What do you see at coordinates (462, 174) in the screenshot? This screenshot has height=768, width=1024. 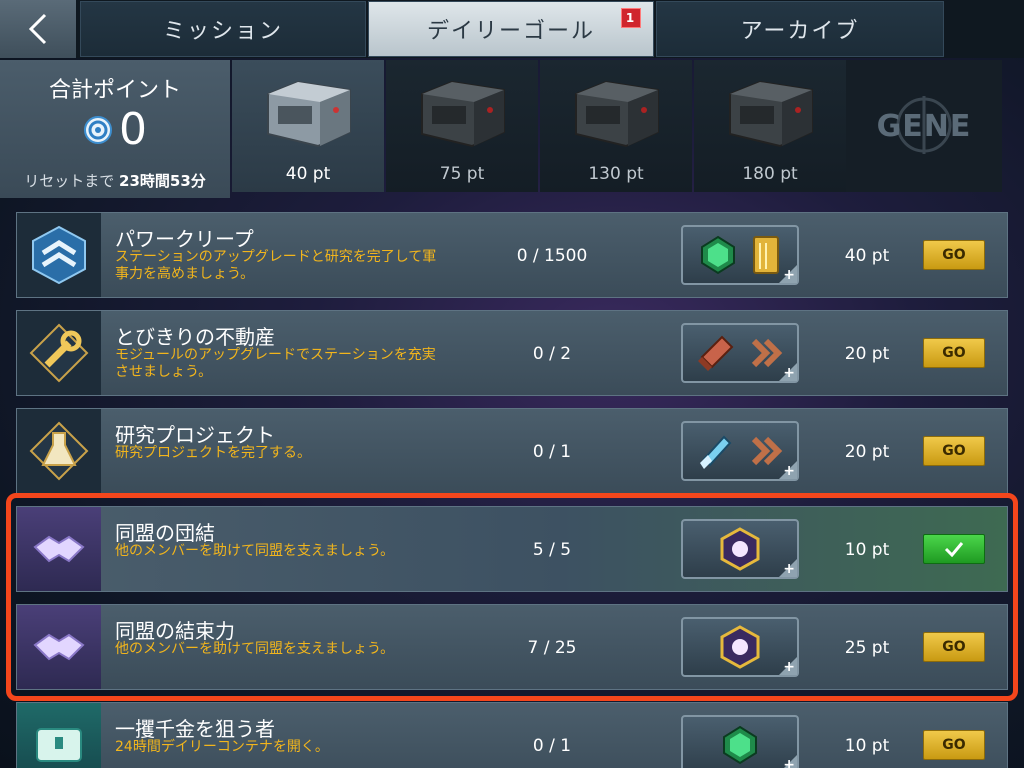 I see `chest-points-label: 75 pt` at bounding box center [462, 174].